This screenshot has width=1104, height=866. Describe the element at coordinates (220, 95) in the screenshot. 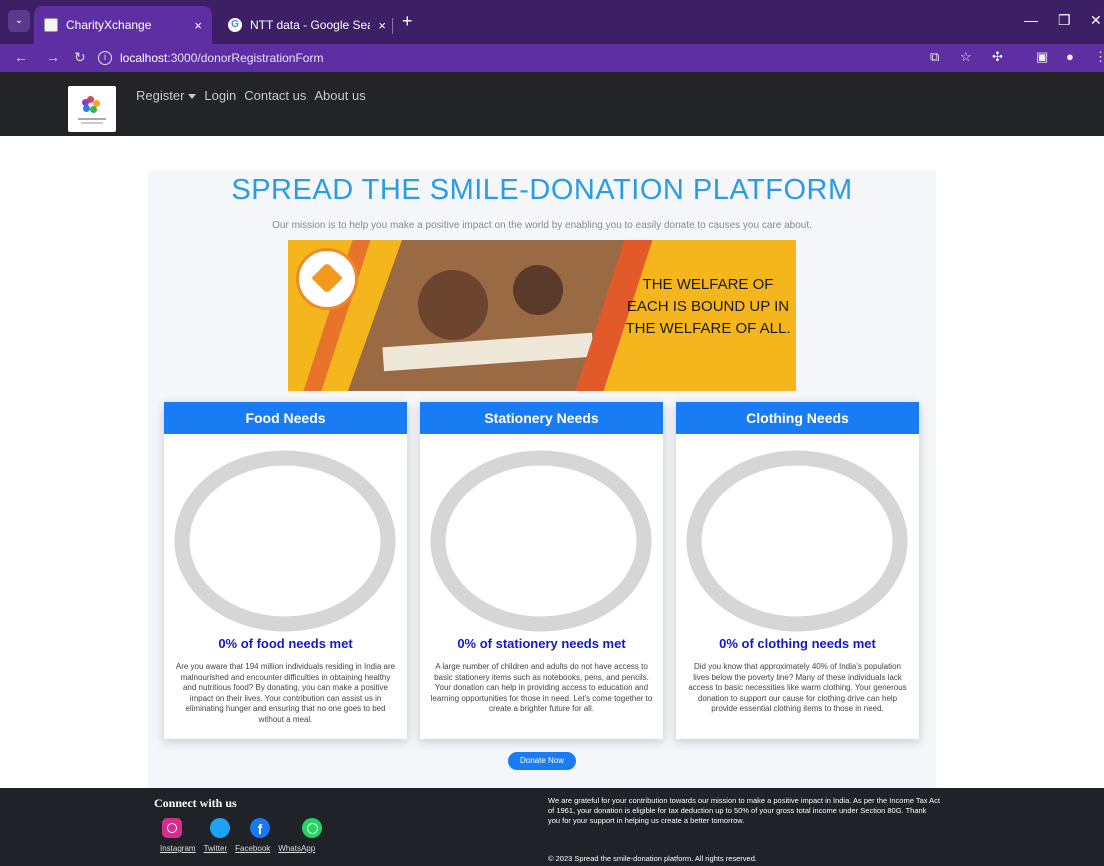

I see `nav-login-link: Login` at that location.